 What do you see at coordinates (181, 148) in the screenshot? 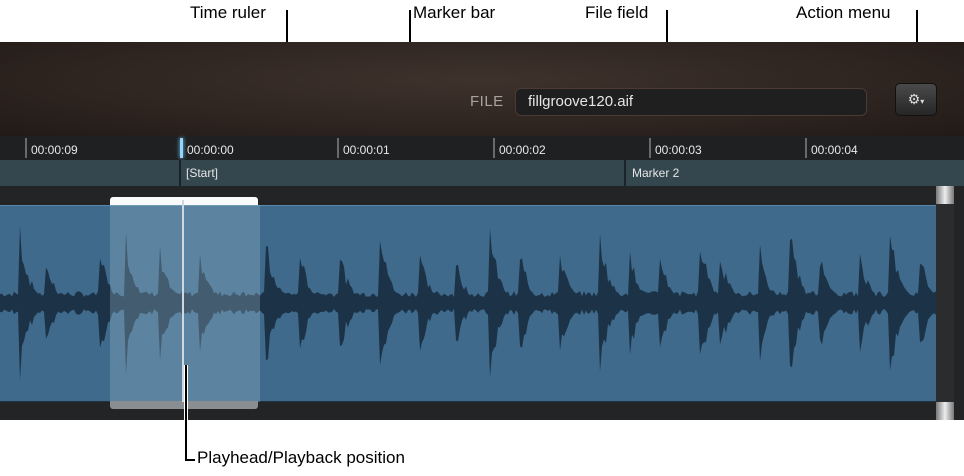
I see `playhead-marker` at bounding box center [181, 148].